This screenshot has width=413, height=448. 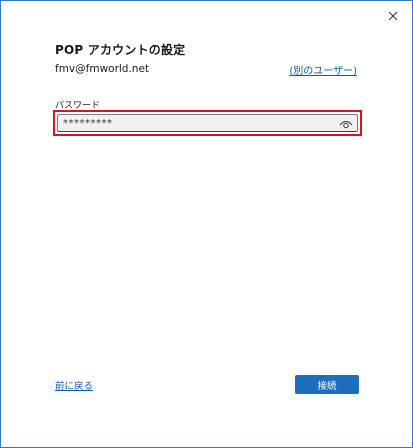 I want to click on eye-icon, so click(x=346, y=124).